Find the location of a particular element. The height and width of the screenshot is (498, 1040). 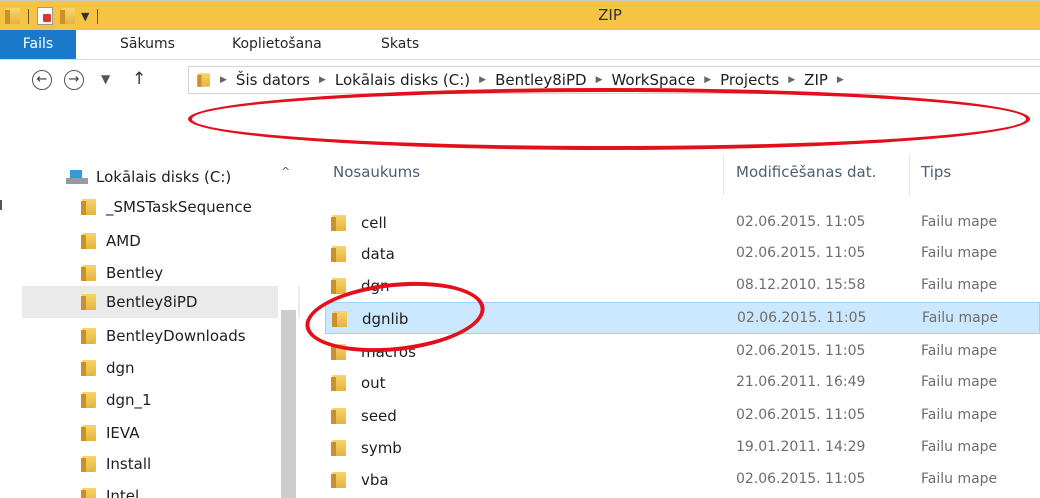

ribbon: Fails Sākums Koplietošana Skats is located at coordinates (520, 45).